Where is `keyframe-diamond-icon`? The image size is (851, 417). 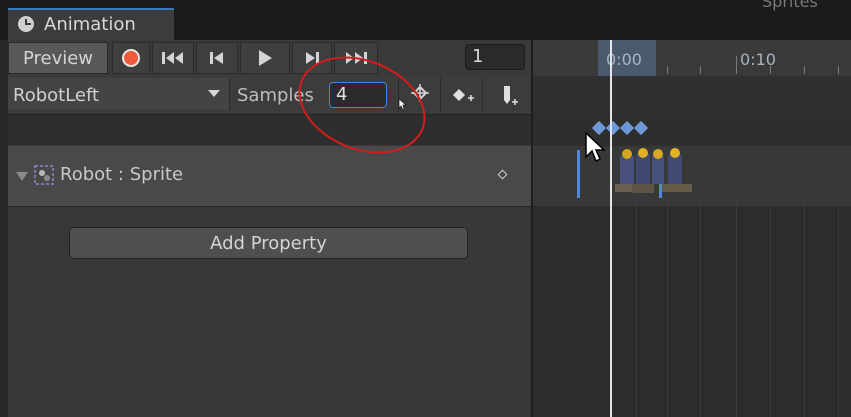 keyframe-diamond-icon is located at coordinates (502, 174).